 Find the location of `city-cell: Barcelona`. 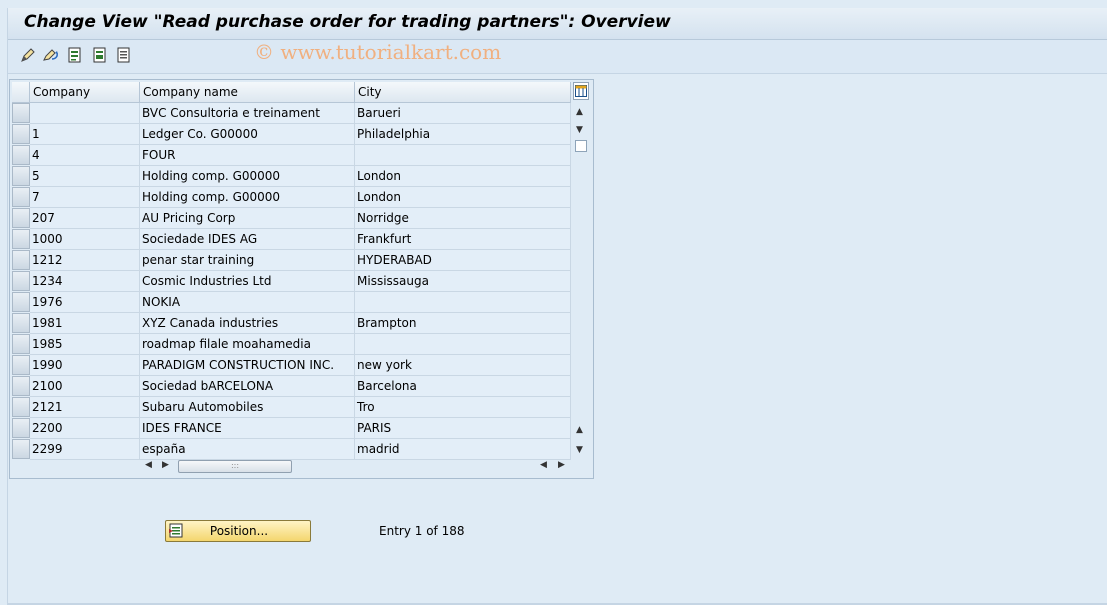

city-cell: Barcelona is located at coordinates (463, 386).